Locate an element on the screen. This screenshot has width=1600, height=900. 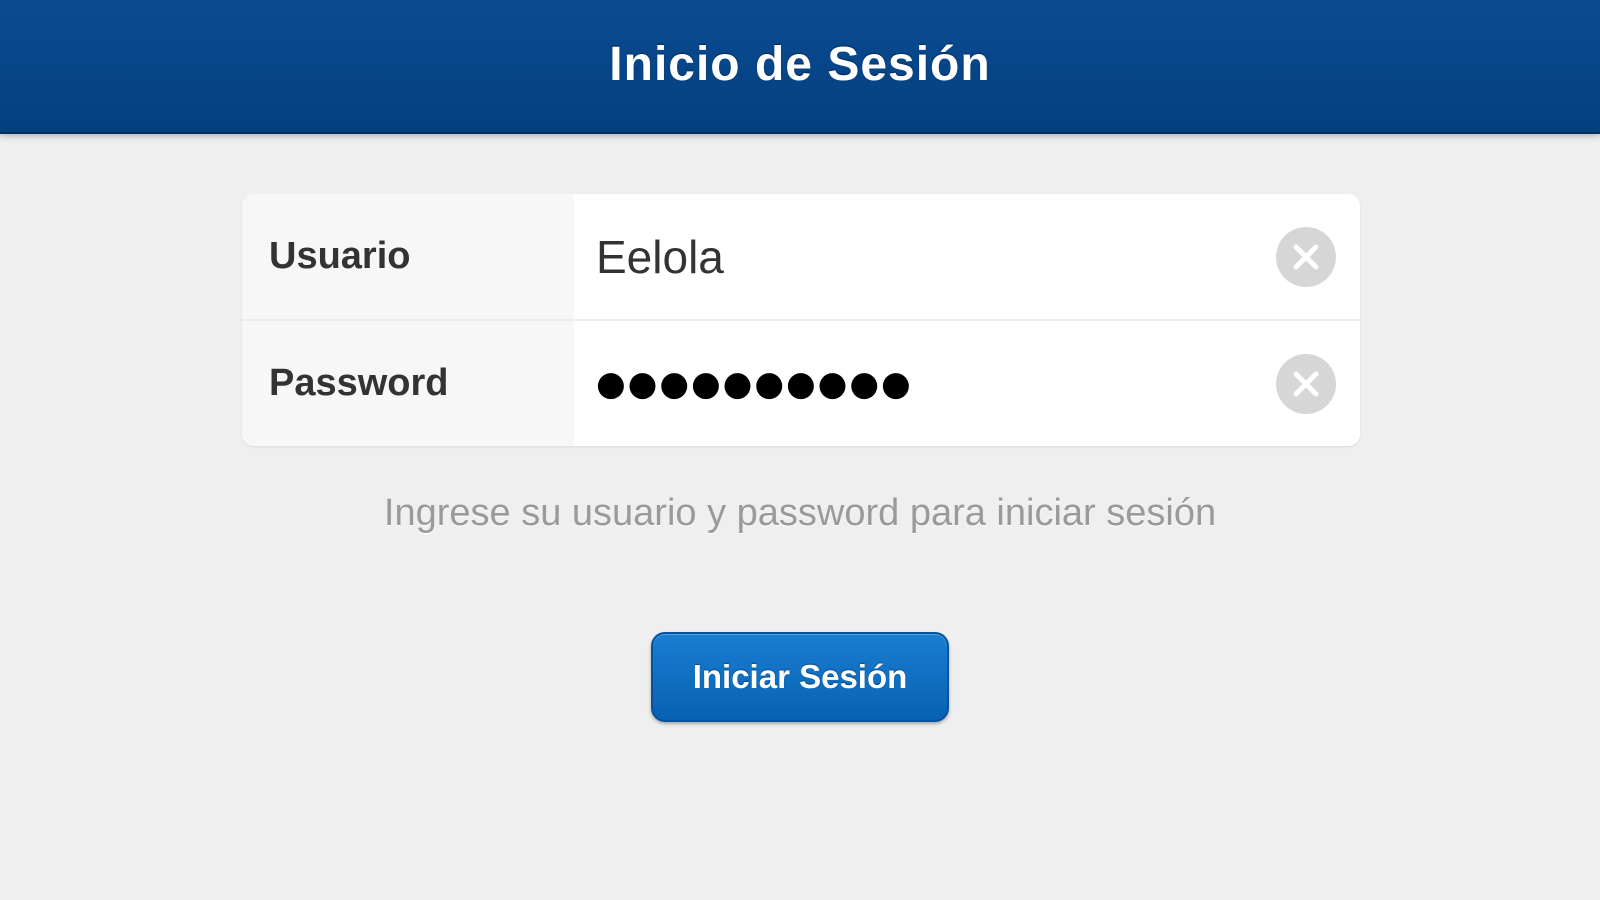
password-value: ●●●●●●●●●● is located at coordinates (754, 384).